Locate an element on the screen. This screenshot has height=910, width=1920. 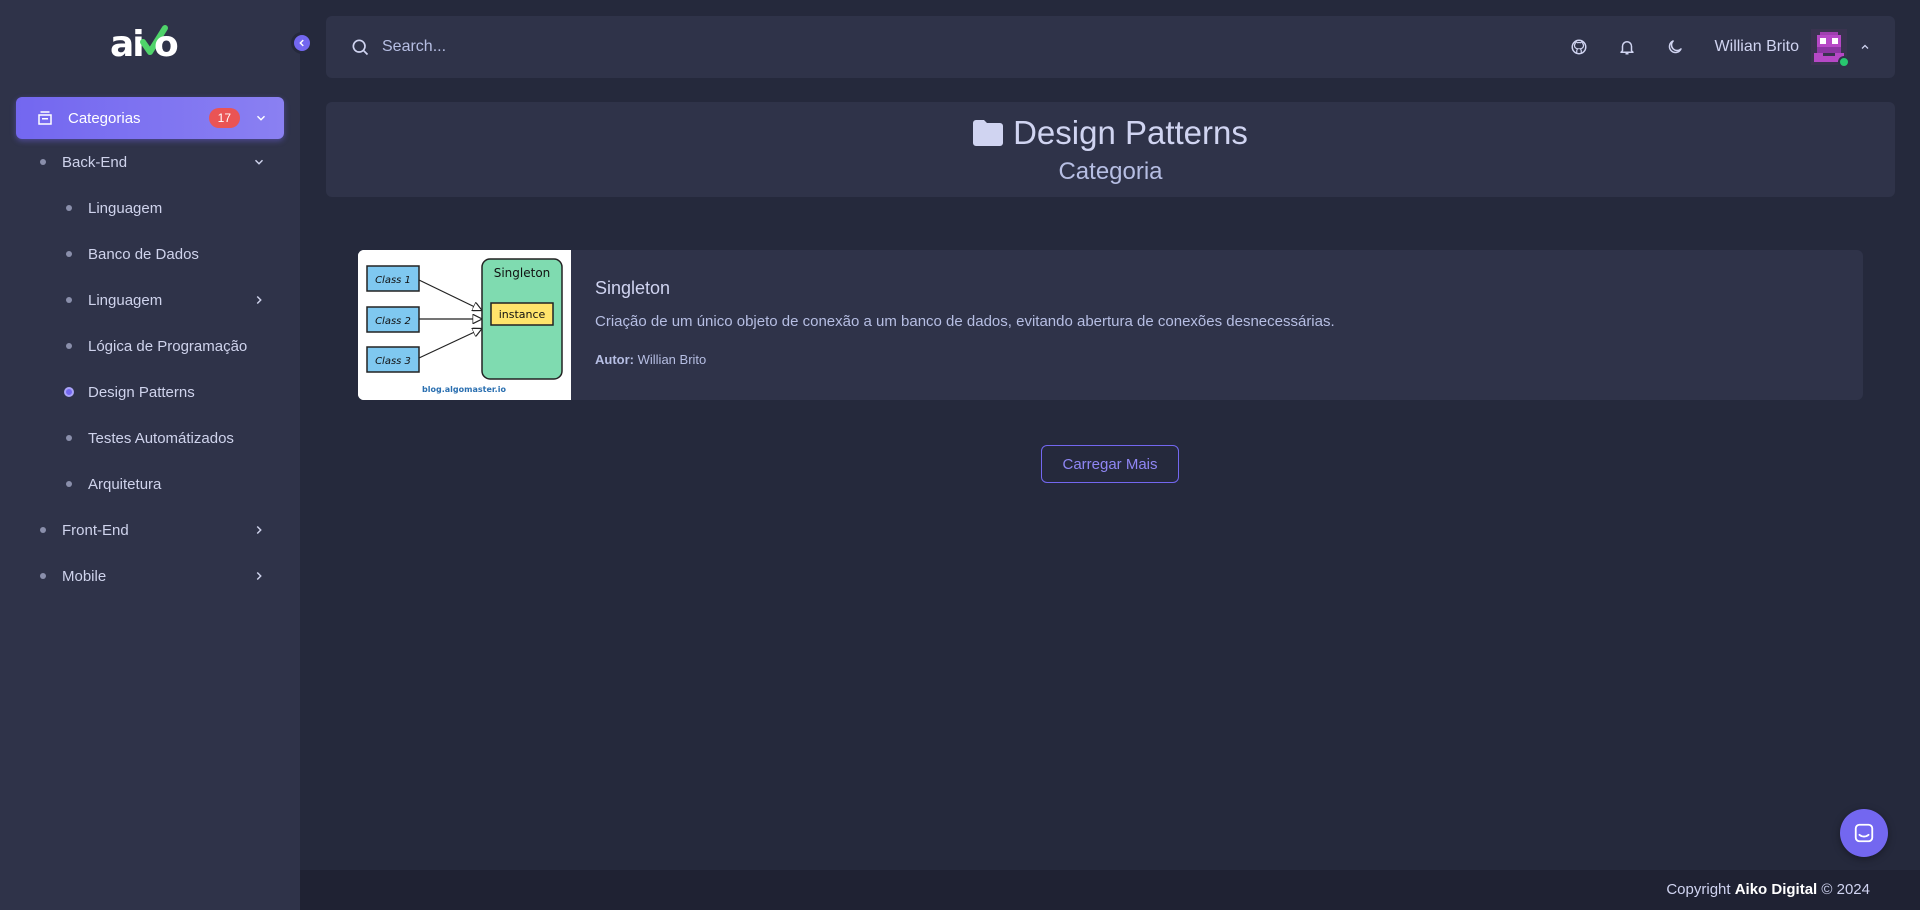
github-button is located at coordinates (1579, 47).